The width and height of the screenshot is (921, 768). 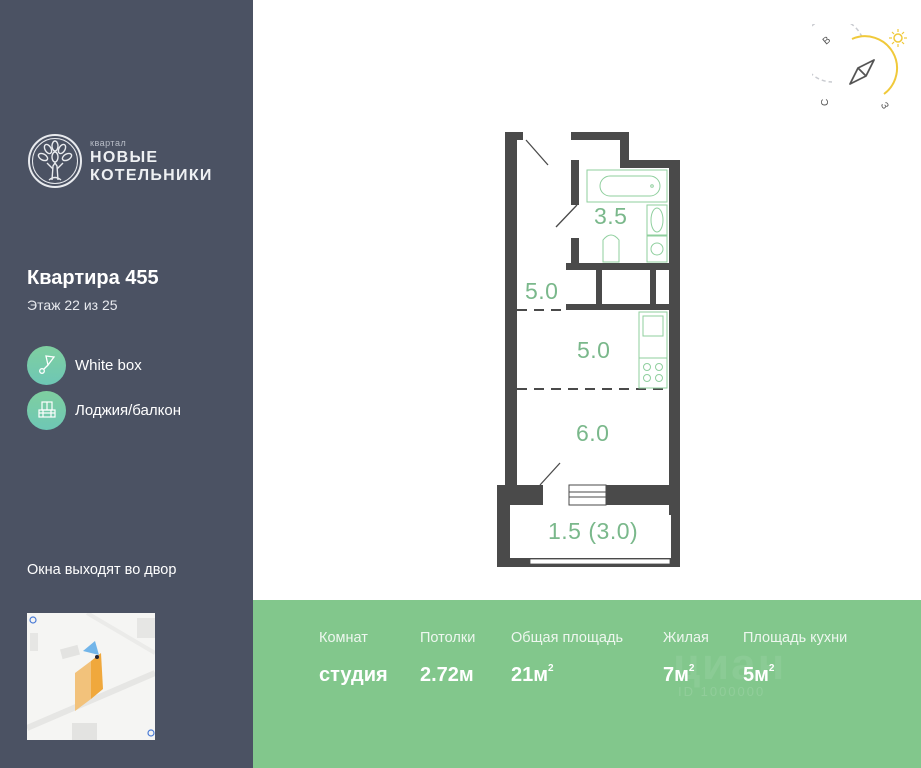 I want to click on stat-total-area: Общая площадь 21м2, so click(x=567, y=658).